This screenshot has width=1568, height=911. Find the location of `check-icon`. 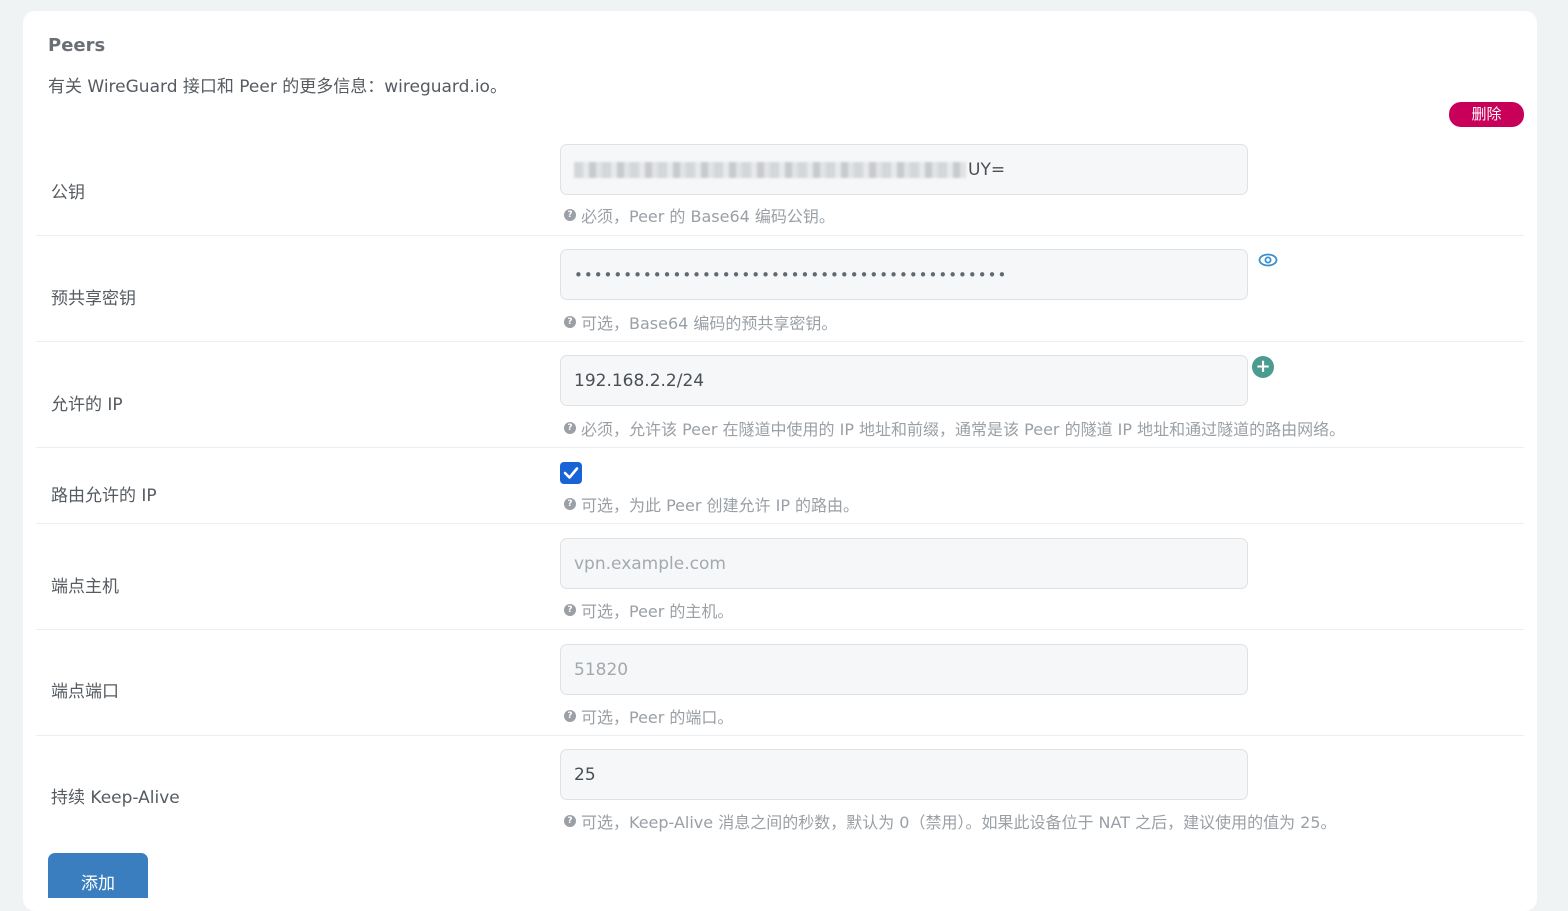

check-icon is located at coordinates (571, 473).